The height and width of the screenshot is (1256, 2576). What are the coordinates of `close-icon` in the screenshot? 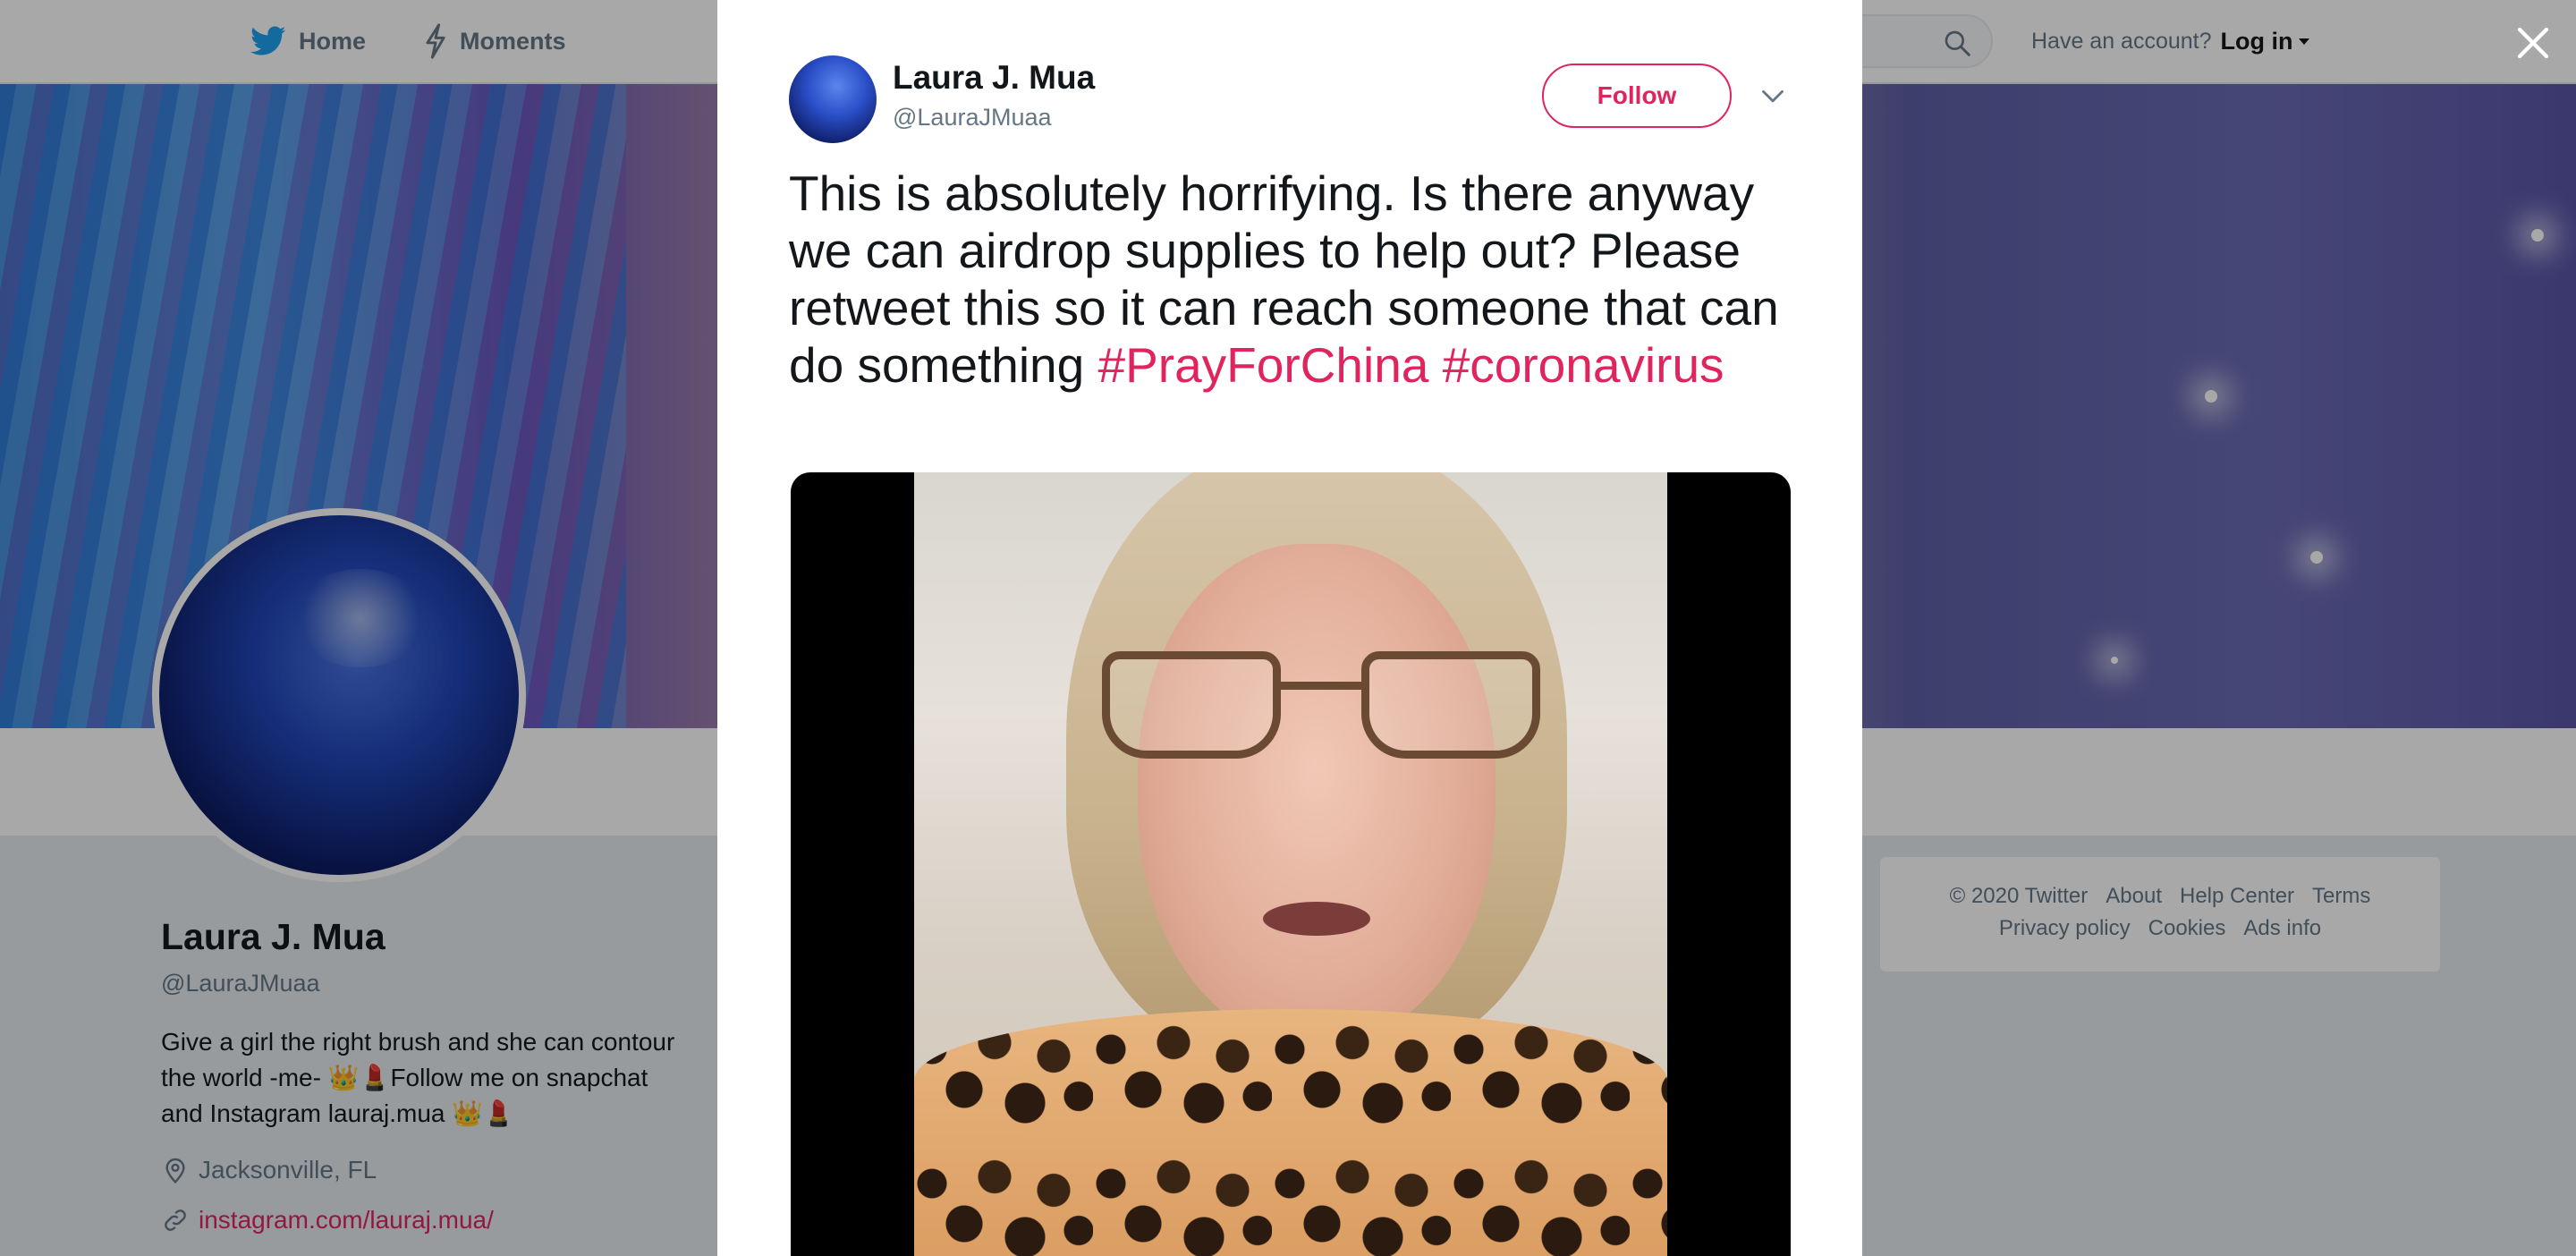 It's located at (2533, 43).